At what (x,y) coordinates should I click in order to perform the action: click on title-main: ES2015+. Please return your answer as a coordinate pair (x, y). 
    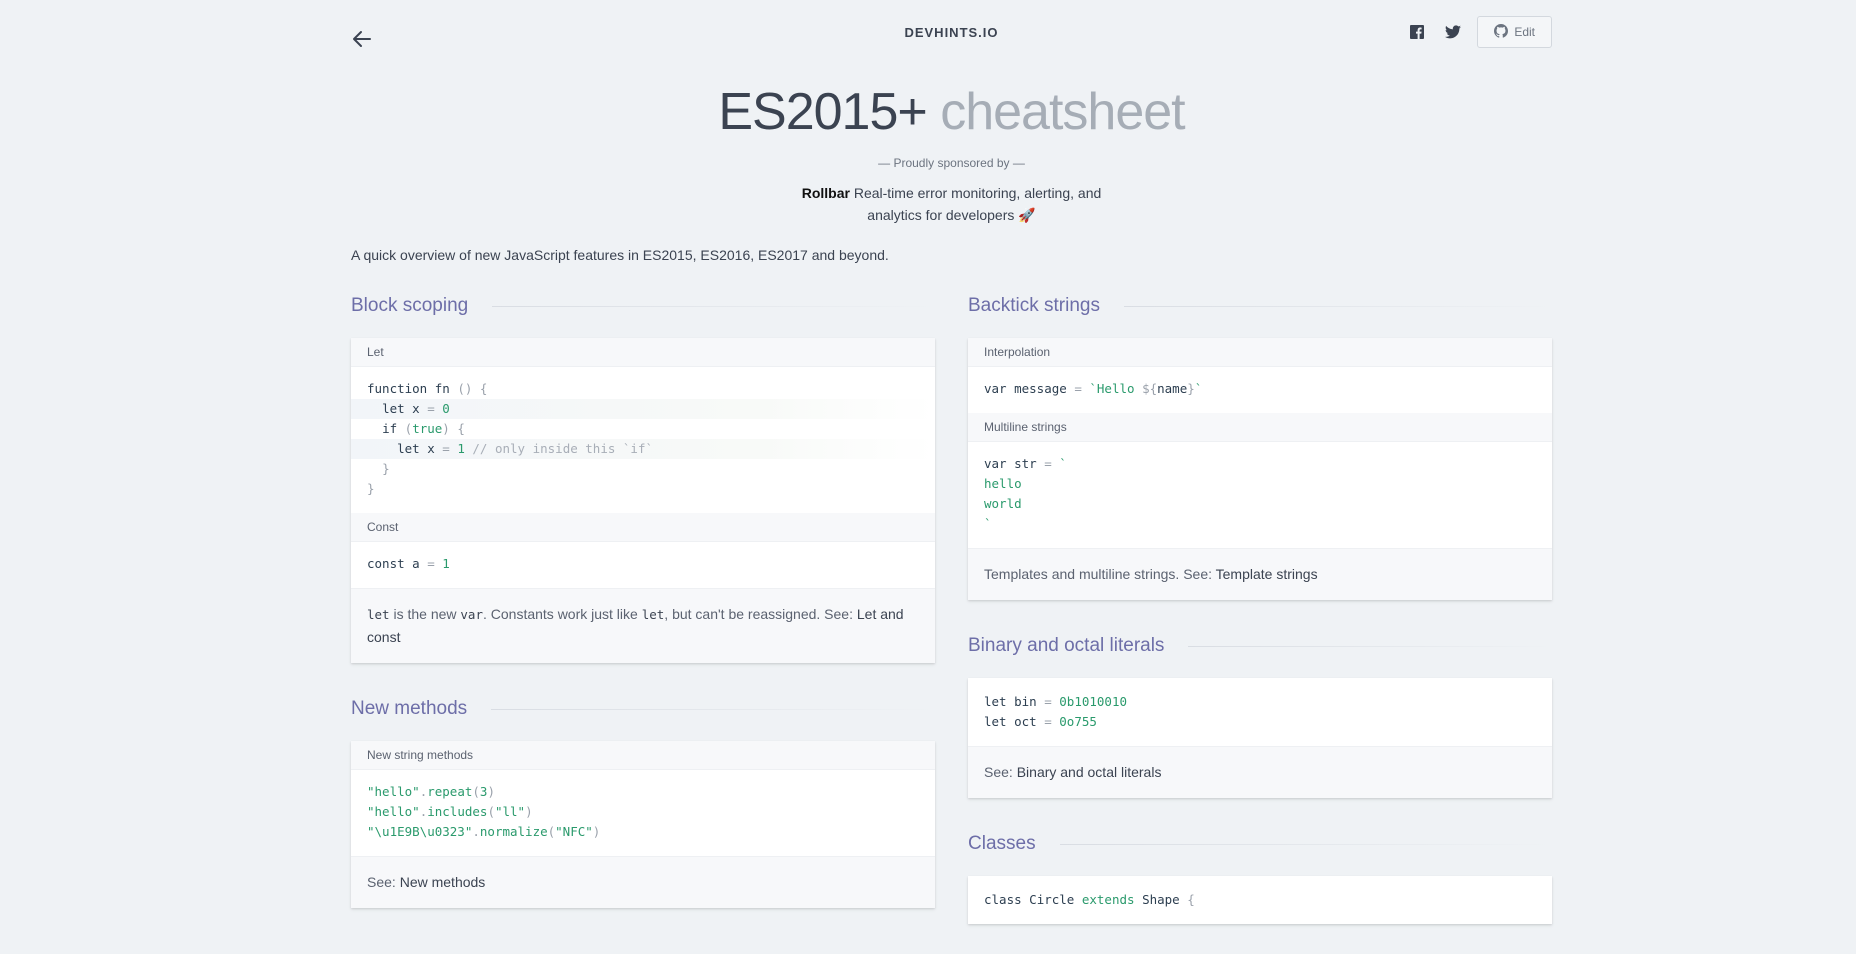
    Looking at the image, I should click on (822, 112).